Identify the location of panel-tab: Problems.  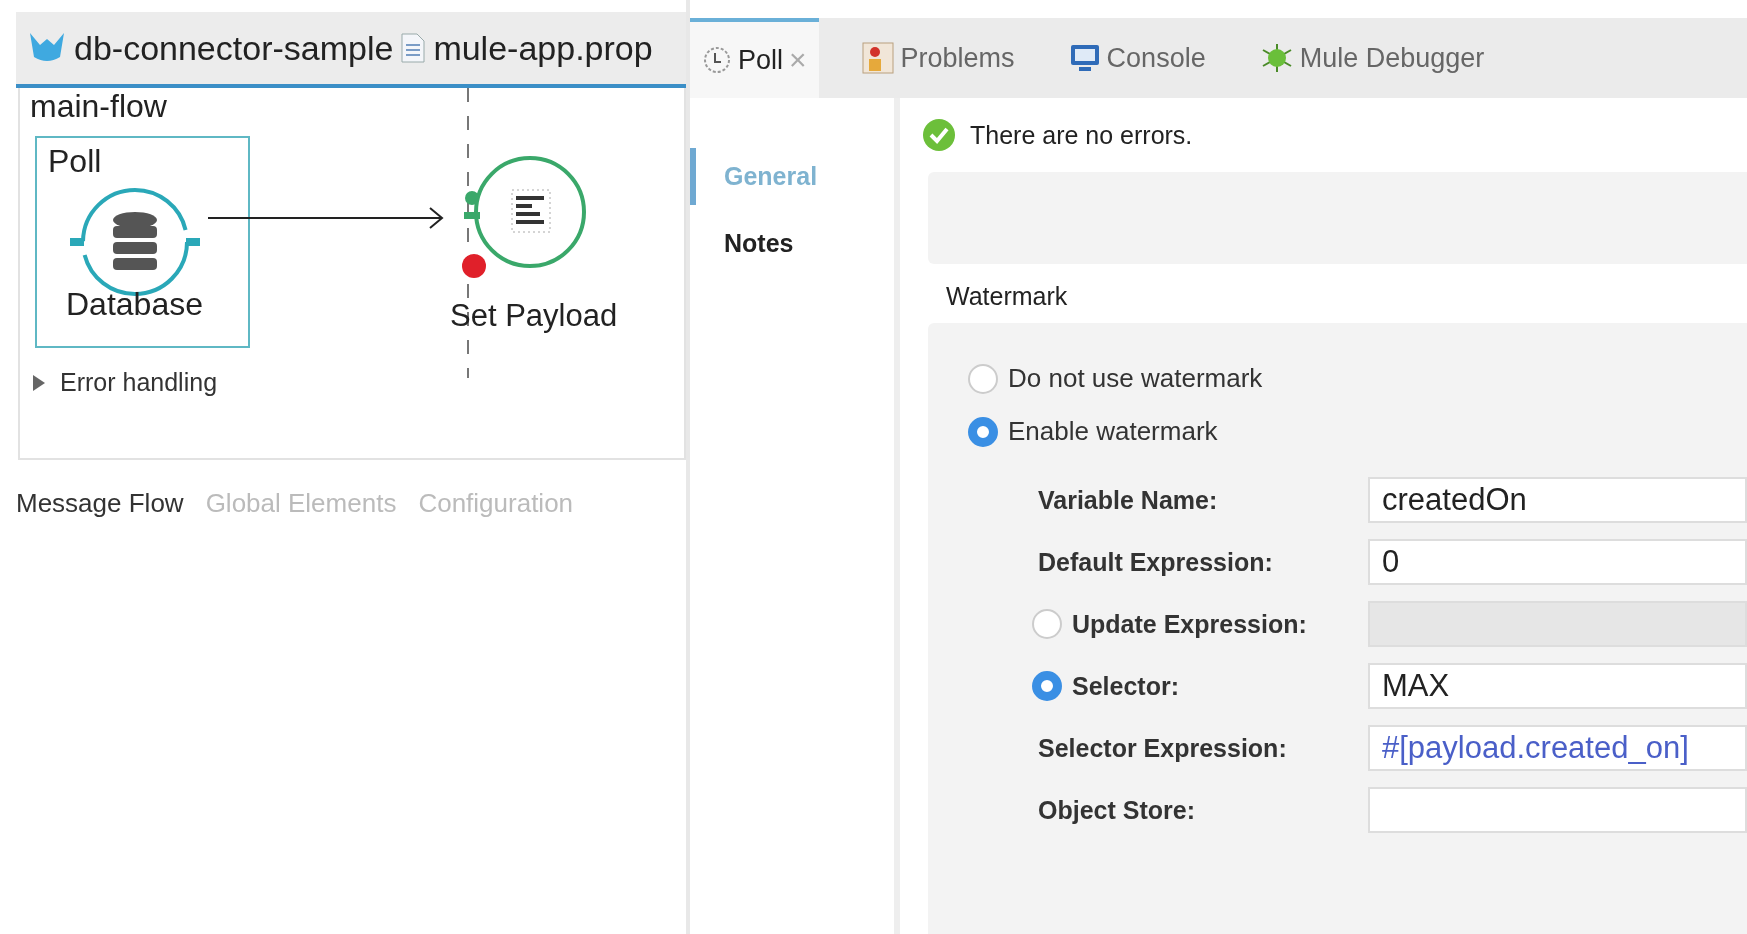
(937, 58).